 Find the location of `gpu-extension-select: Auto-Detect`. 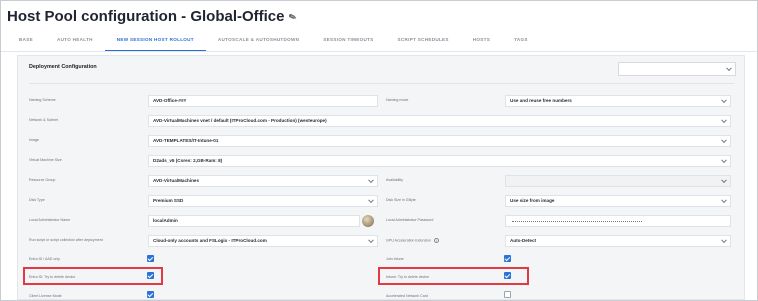

gpu-extension-select: Auto-Detect is located at coordinates (618, 241).